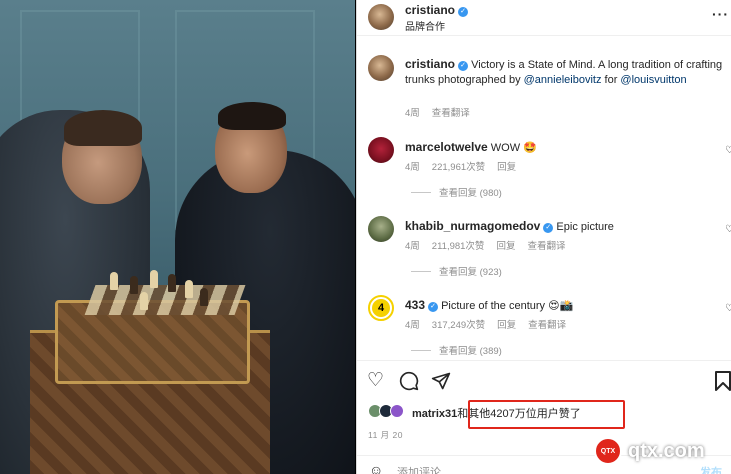 This screenshot has width=731, height=474. Describe the element at coordinates (546, 414) in the screenshot. I see `highlight-box` at that location.